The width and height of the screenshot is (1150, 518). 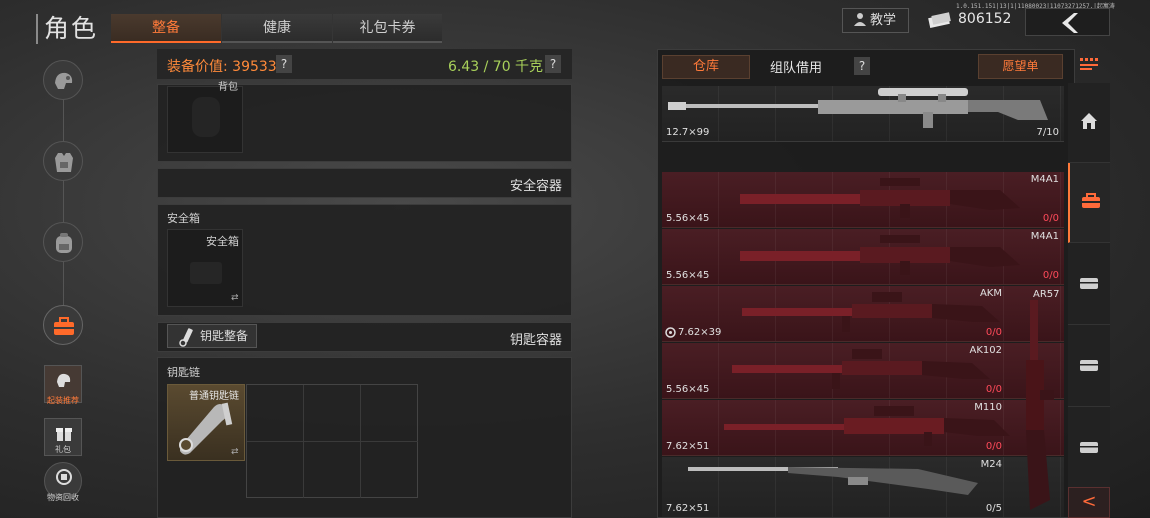 What do you see at coordinates (1046, 294) in the screenshot?
I see `ar57-item-name: AR57` at bounding box center [1046, 294].